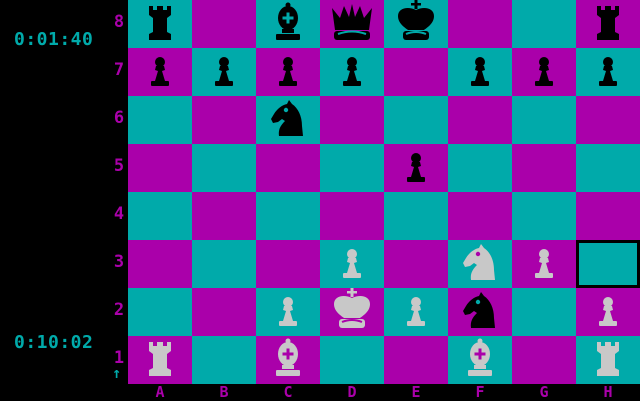 The width and height of the screenshot is (640, 401). I want to click on square-c5, so click(288, 168).